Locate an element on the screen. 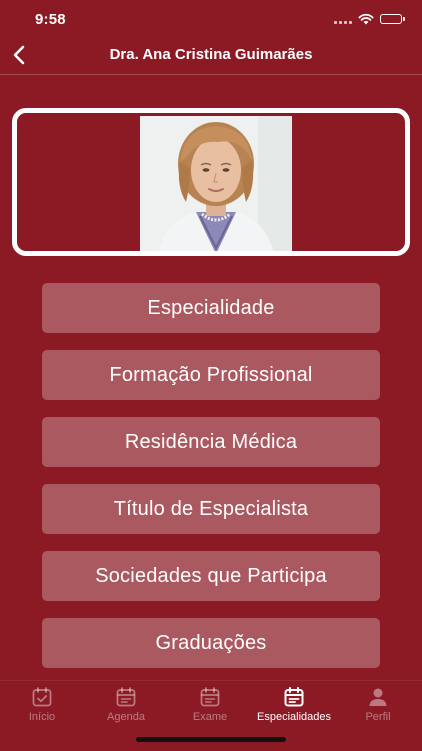 The width and height of the screenshot is (422, 751). tab-perfil: Perfil is located at coordinates (378, 706).